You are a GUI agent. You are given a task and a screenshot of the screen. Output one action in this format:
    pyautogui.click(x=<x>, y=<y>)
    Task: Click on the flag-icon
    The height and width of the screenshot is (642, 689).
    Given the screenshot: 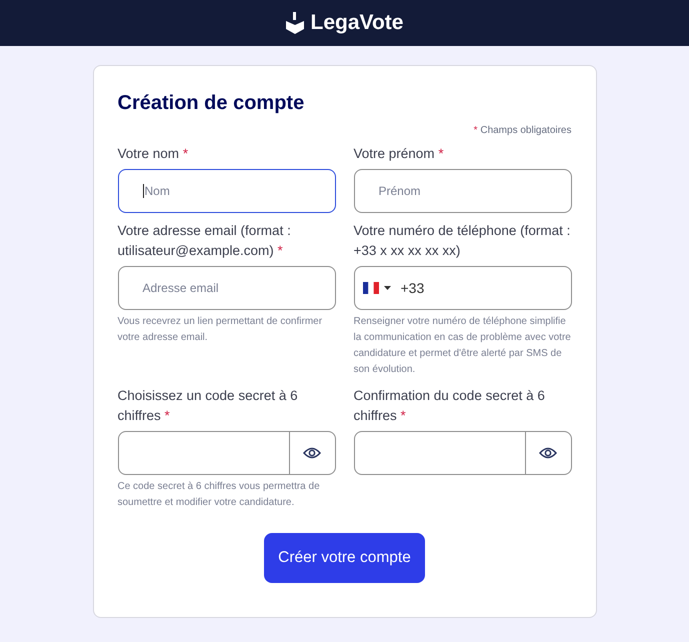 What is the action you would take?
    pyautogui.click(x=370, y=288)
    